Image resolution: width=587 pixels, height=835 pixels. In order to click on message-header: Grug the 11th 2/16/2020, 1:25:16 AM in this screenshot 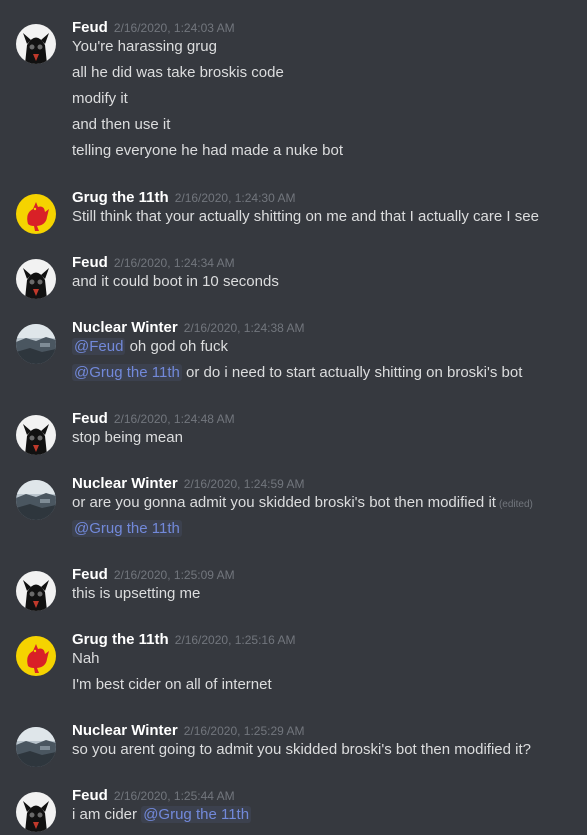, I will do `click(183, 640)`.